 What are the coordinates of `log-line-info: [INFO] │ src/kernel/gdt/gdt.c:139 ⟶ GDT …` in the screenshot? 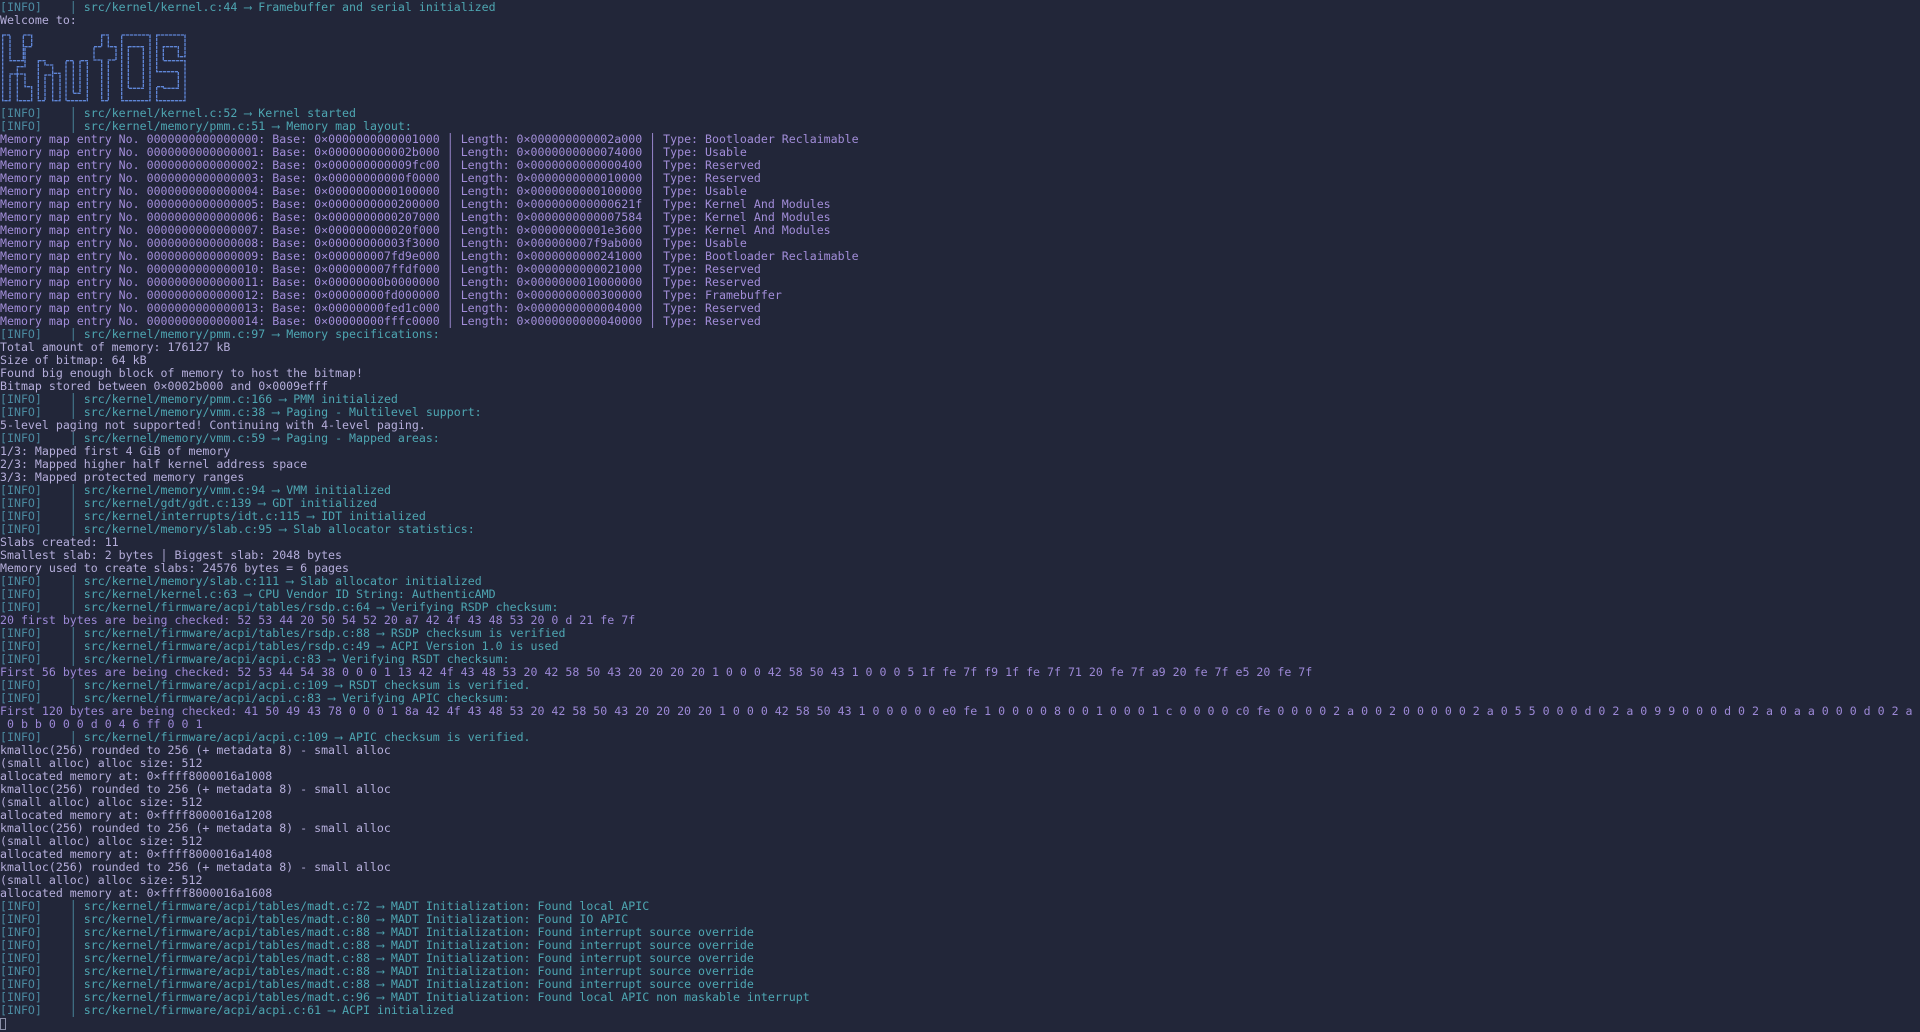 It's located at (960, 503).